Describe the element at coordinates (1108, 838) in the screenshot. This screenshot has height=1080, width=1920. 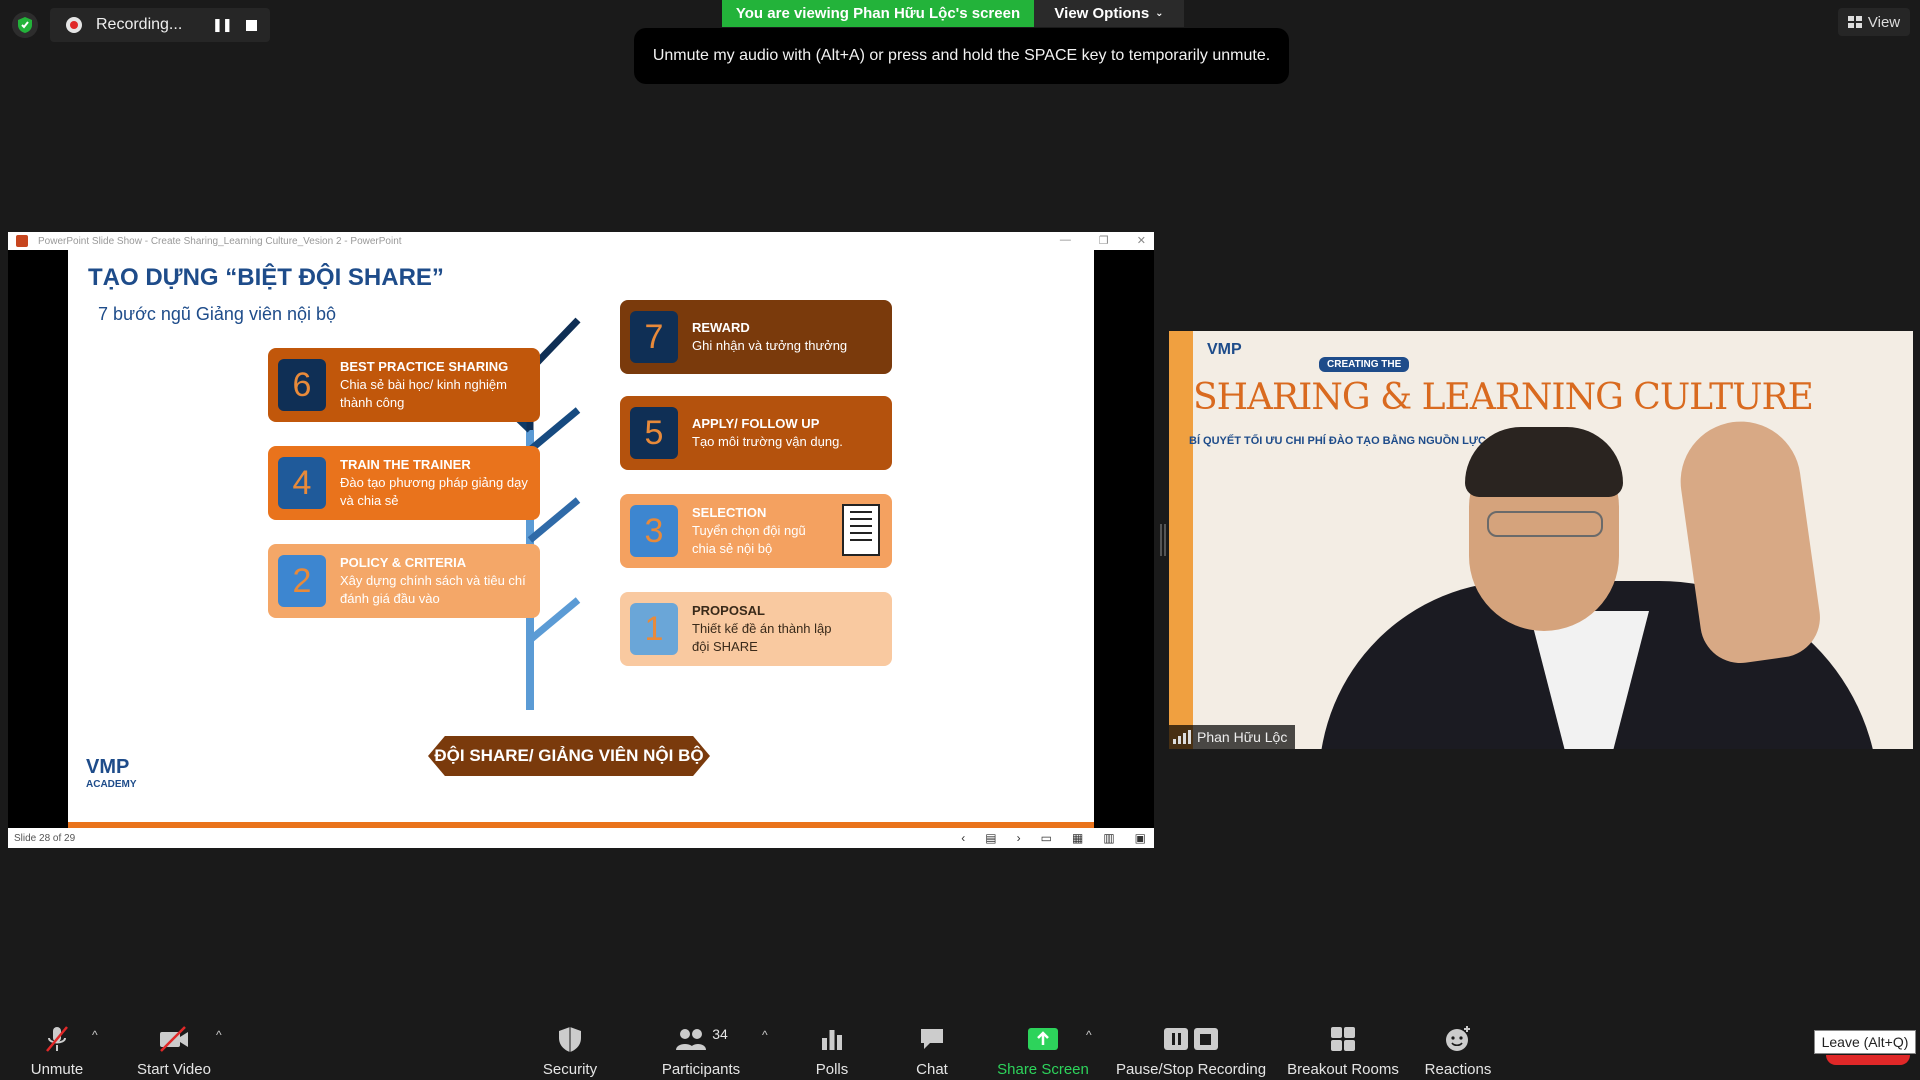
I see `reading-view-icon: ▥` at that location.